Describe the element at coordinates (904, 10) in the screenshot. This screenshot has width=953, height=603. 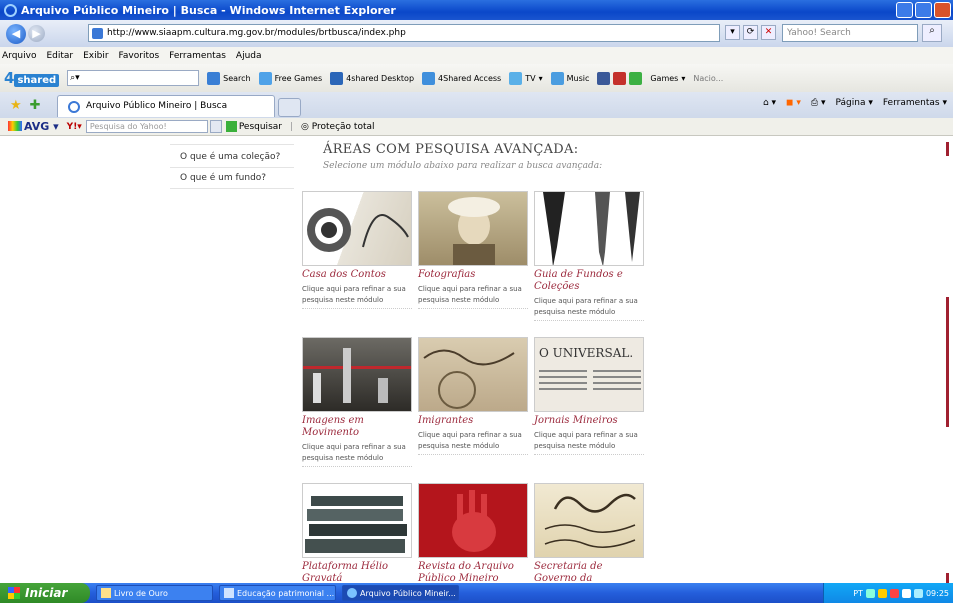
I see `minimize-button` at that location.